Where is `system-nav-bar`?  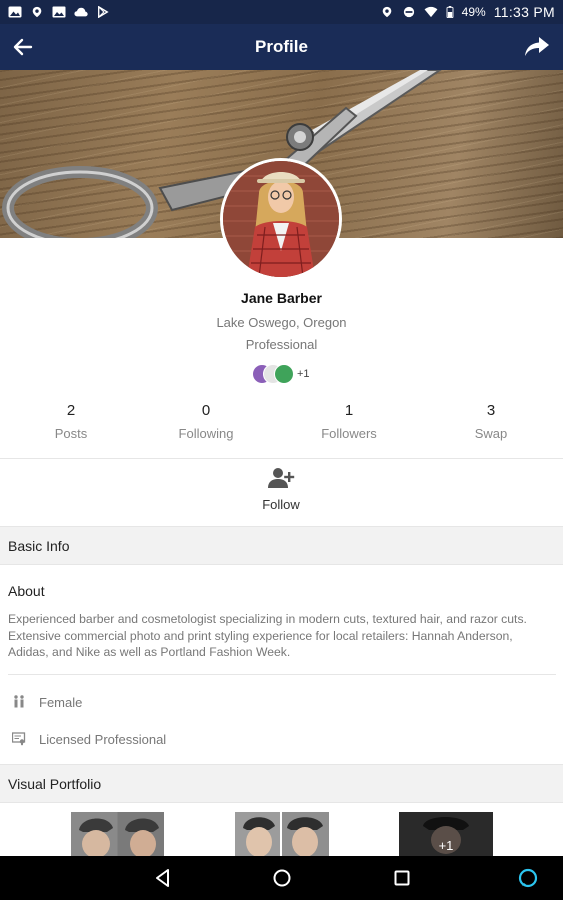 system-nav-bar is located at coordinates (281, 878).